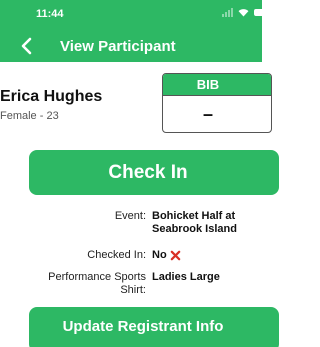 This screenshot has height=347, width=320. I want to click on checked-in-status: No, so click(159, 255).